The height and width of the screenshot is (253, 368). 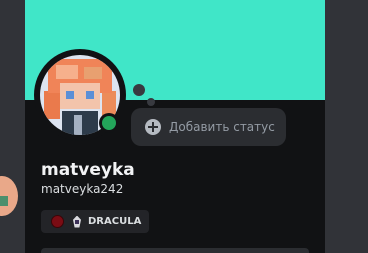 I want to click on guild-tag: DRACULA, so click(x=95, y=221).